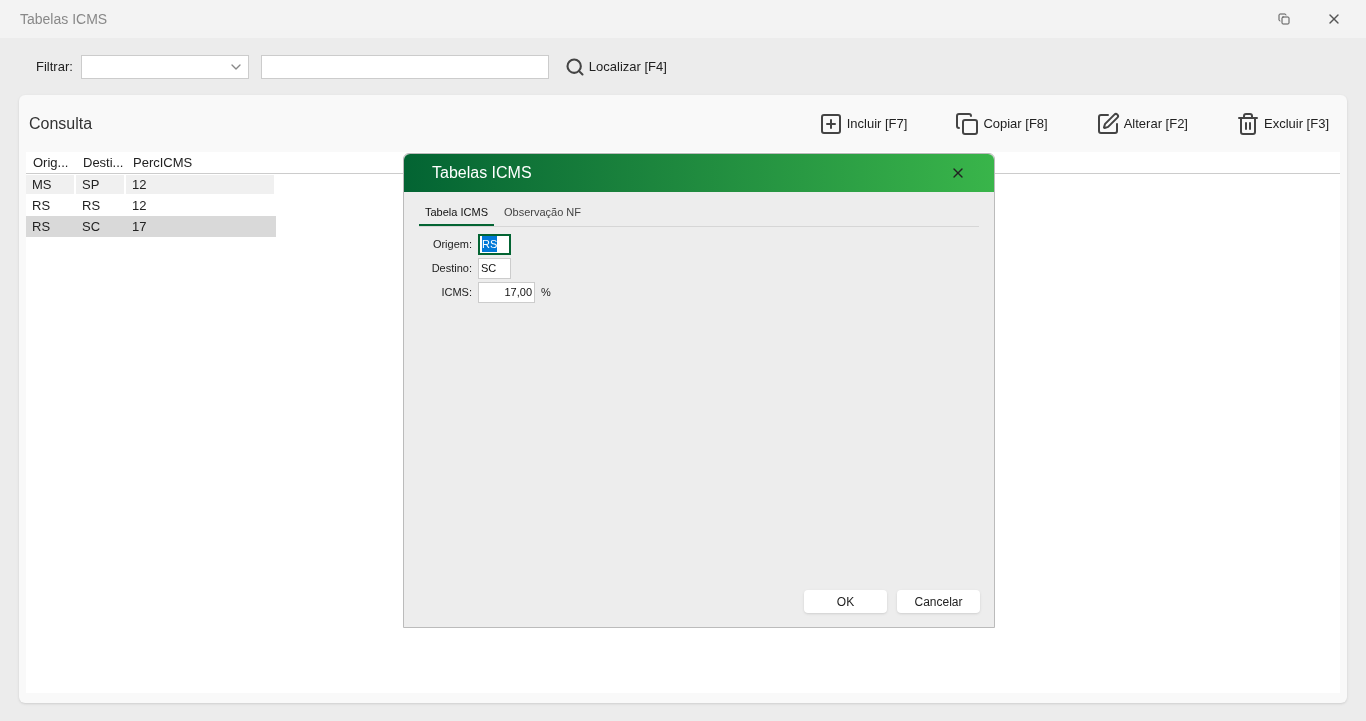 The height and width of the screenshot is (721, 1366). I want to click on toolbar-button: Alterar [F2], so click(1141, 123).